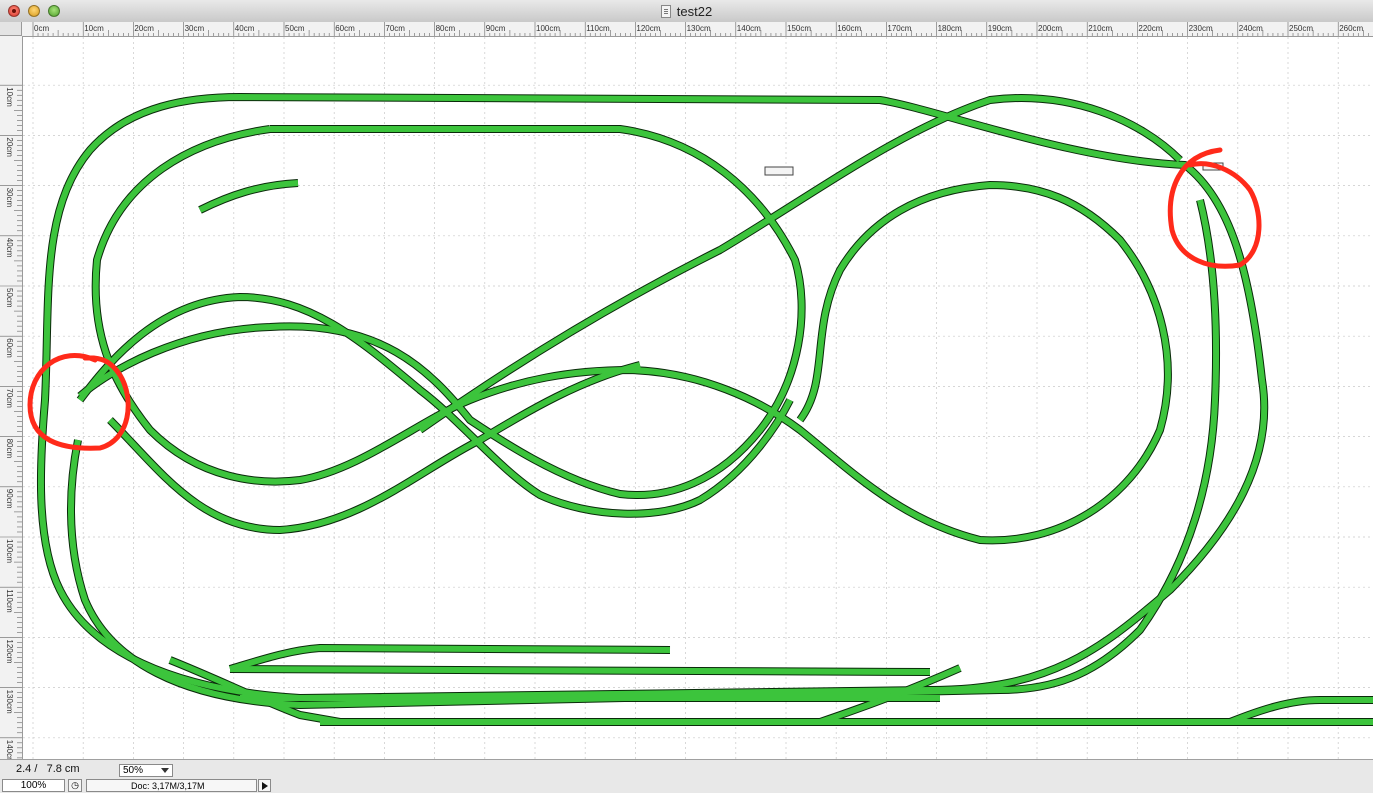 The image size is (1373, 793). Describe the element at coordinates (435, 405) in the screenshot. I see `track-figure-eight` at that location.